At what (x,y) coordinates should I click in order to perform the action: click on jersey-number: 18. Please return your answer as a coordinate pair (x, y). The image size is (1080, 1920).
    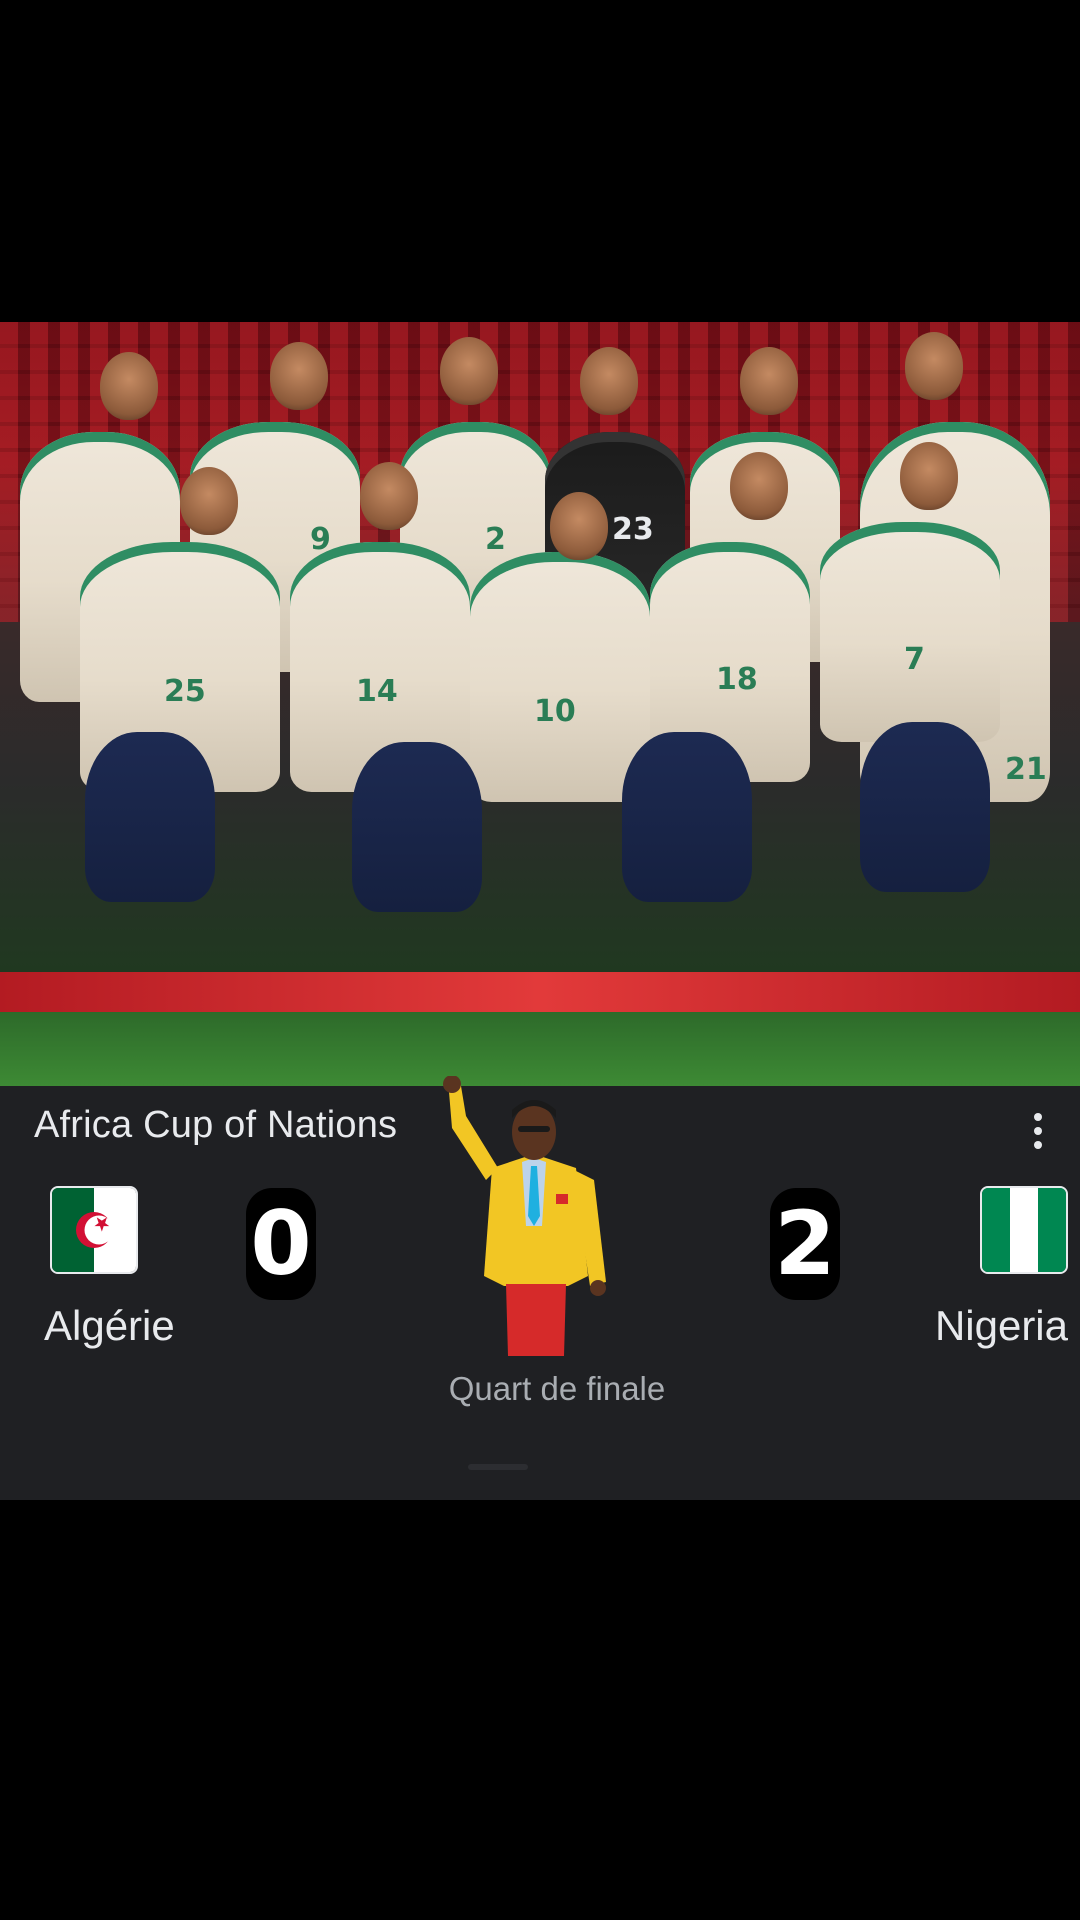
    Looking at the image, I should click on (737, 679).